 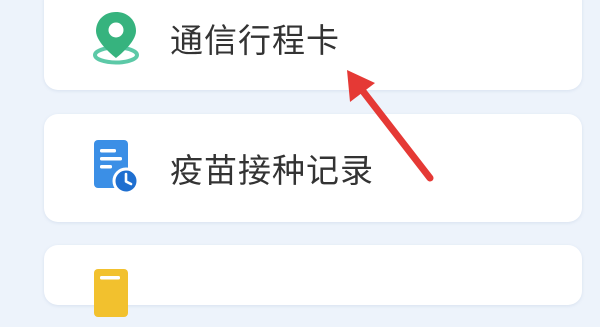 What do you see at coordinates (272, 170) in the screenshot?
I see `menu-item-label: 疫苗接种记录` at bounding box center [272, 170].